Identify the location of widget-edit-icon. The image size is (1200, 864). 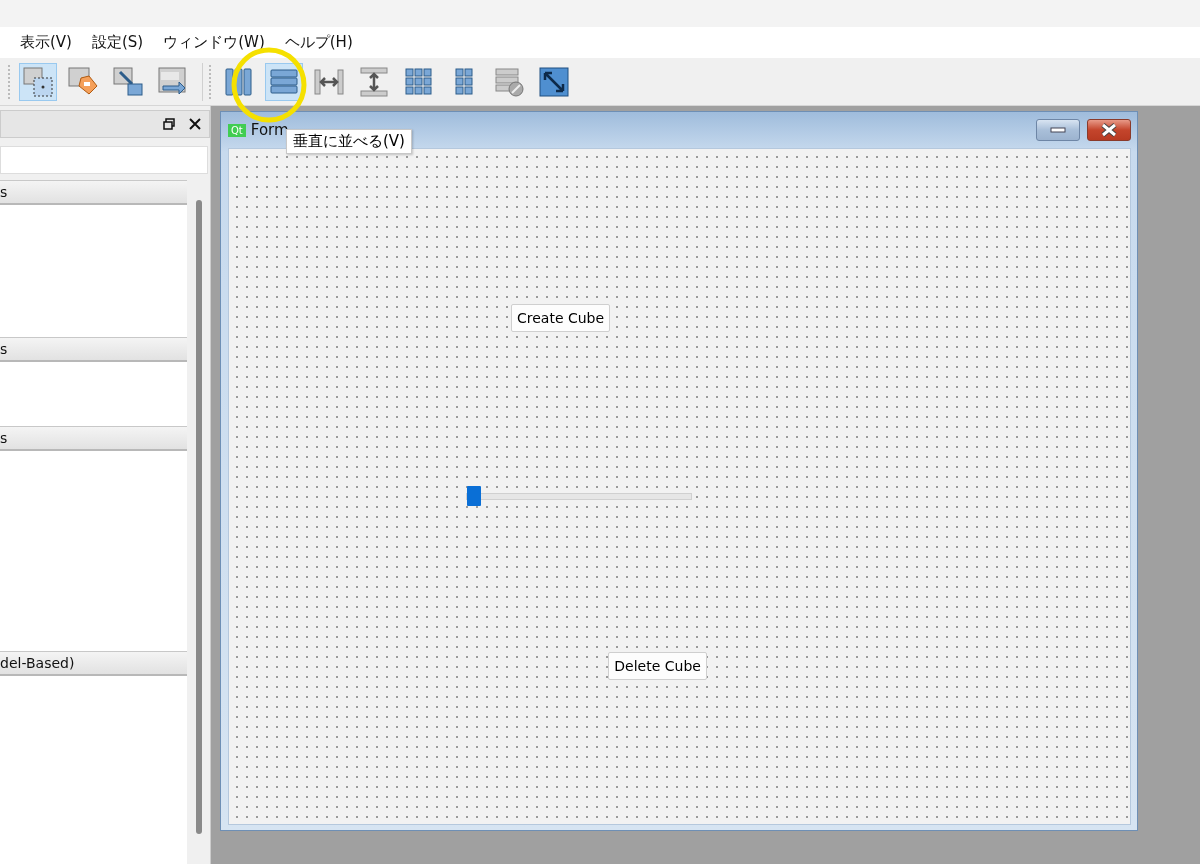
(38, 81).